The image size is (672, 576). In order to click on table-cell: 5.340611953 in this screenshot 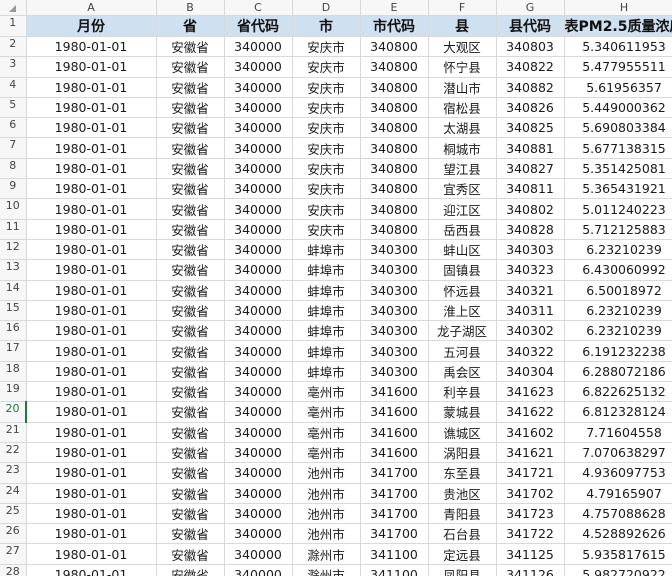, I will do `click(618, 47)`.